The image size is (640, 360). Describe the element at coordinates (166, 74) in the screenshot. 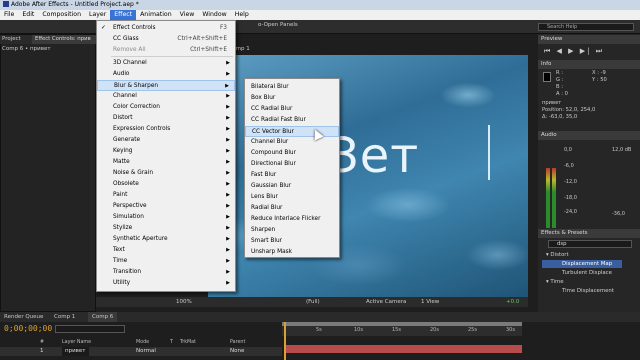

I see `effect-menu-item-audio: Audio ▶` at that location.